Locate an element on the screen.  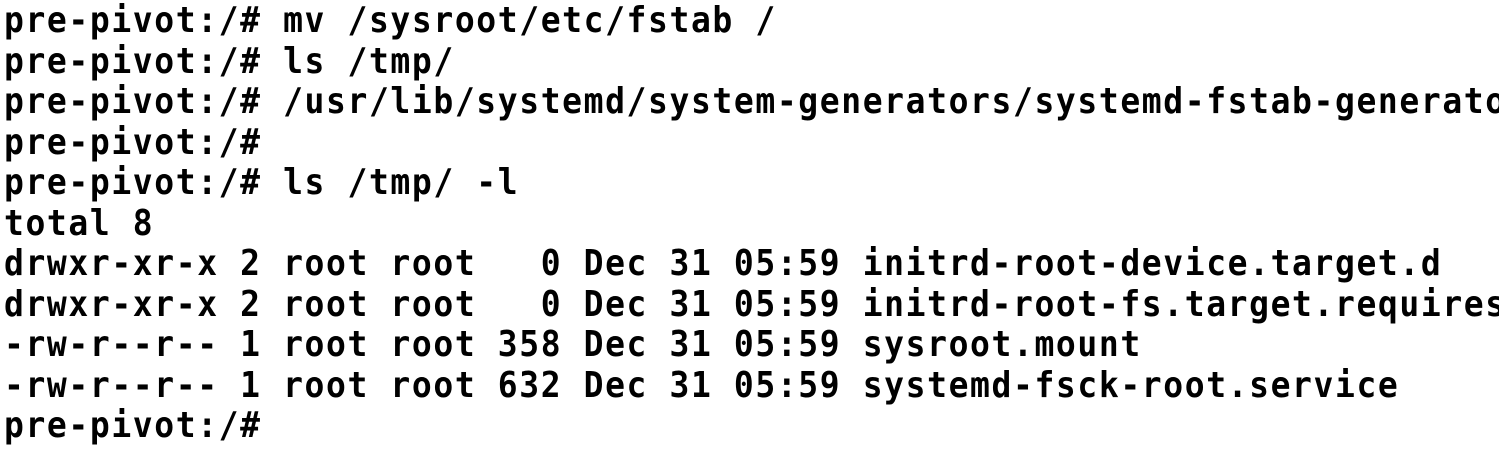
command-line: pre-pivot:/# ls /tmp/ -l is located at coordinates (262, 181).